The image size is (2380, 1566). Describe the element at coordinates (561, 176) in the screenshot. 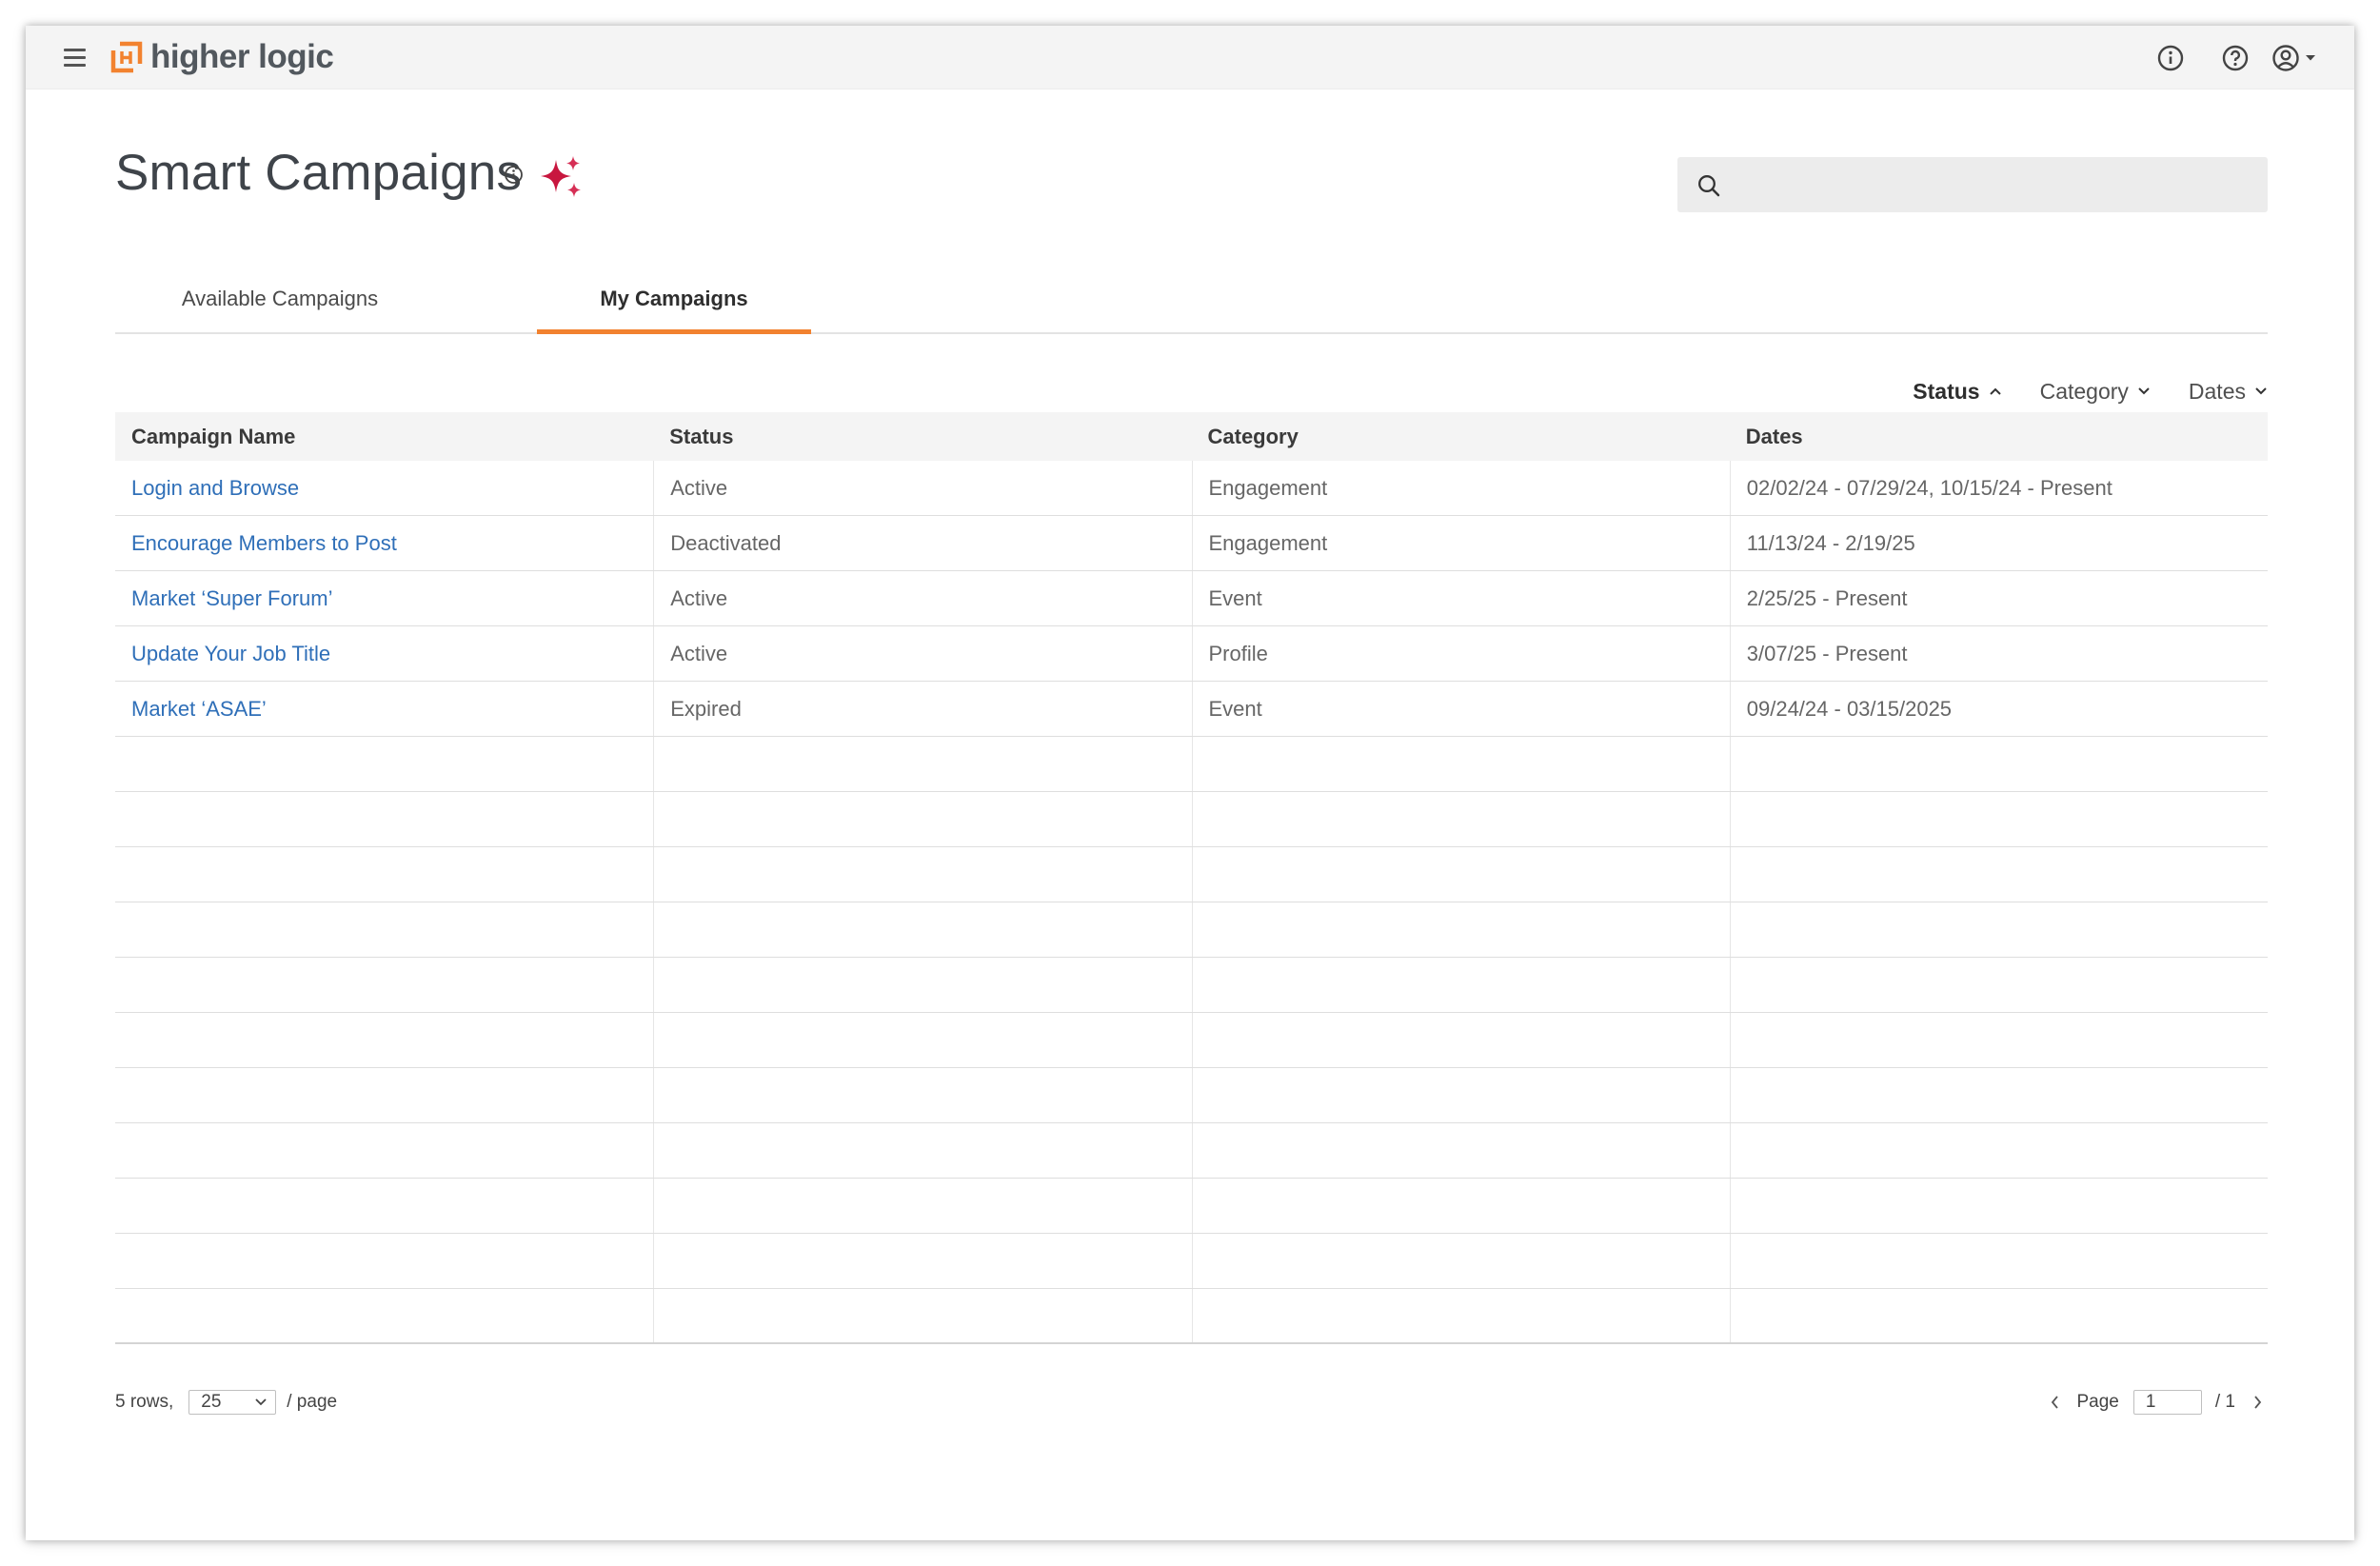

I see `ai-sparkle-icon` at that location.